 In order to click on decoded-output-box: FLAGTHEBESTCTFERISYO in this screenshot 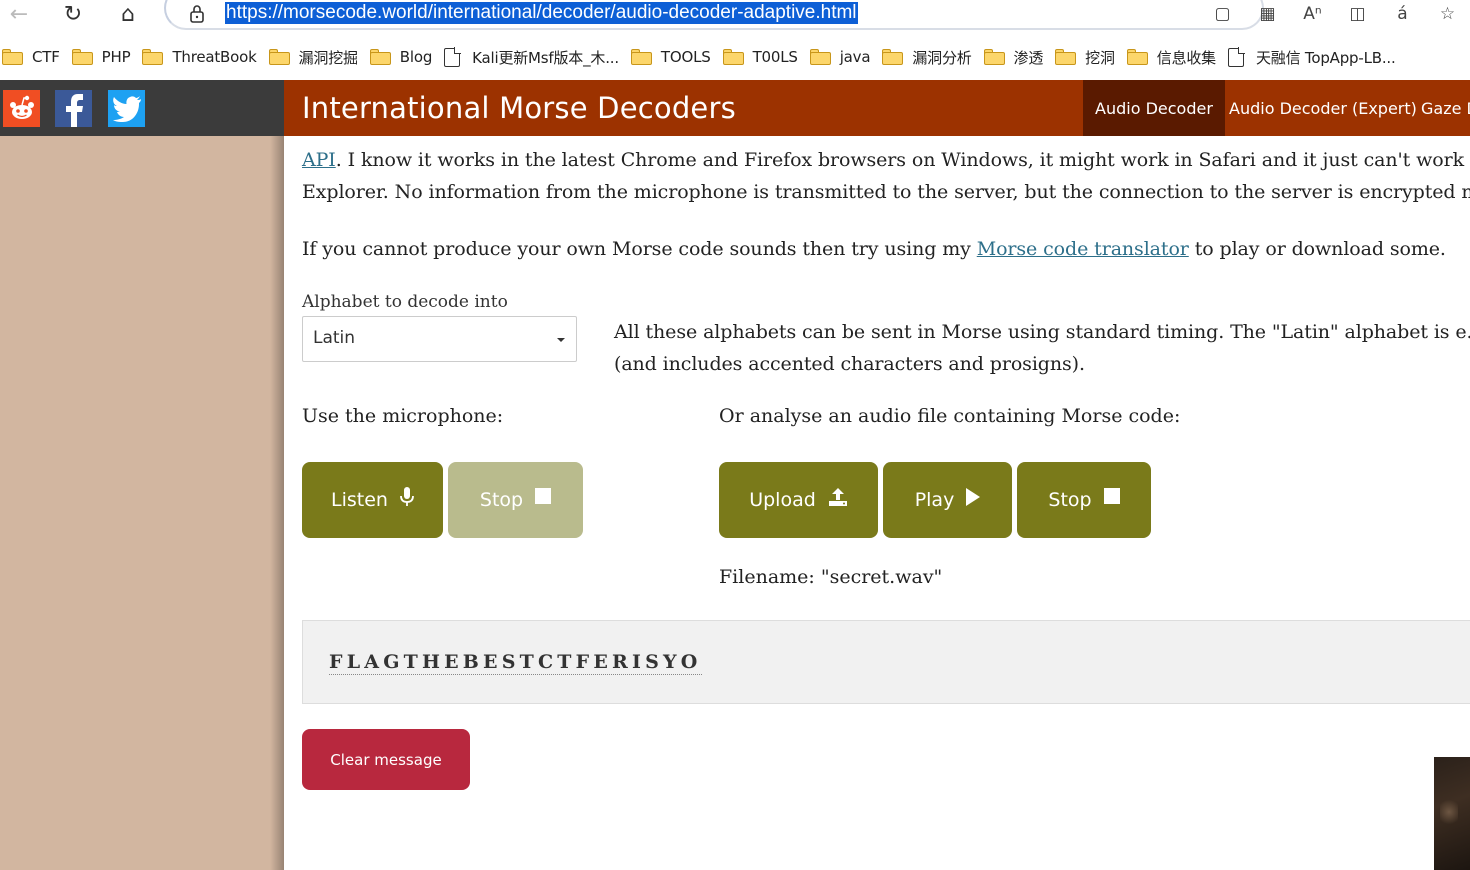, I will do `click(886, 662)`.